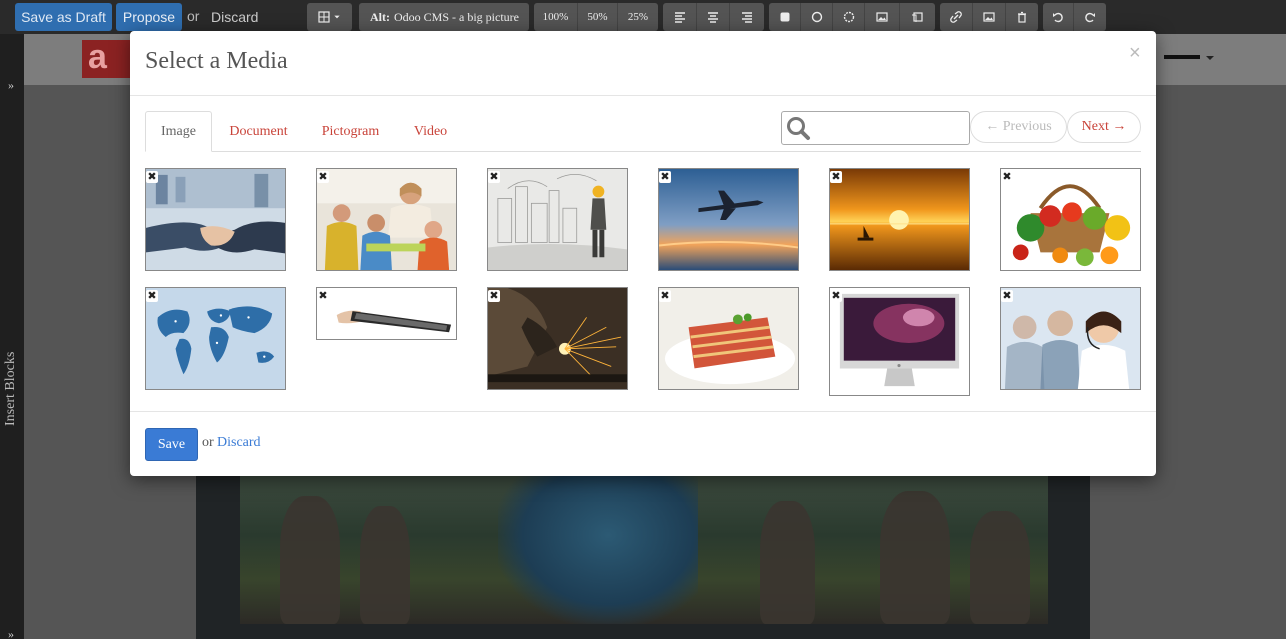 The image size is (1286, 639). Describe the element at coordinates (171, 444) in the screenshot. I see `save-button: Save` at that location.